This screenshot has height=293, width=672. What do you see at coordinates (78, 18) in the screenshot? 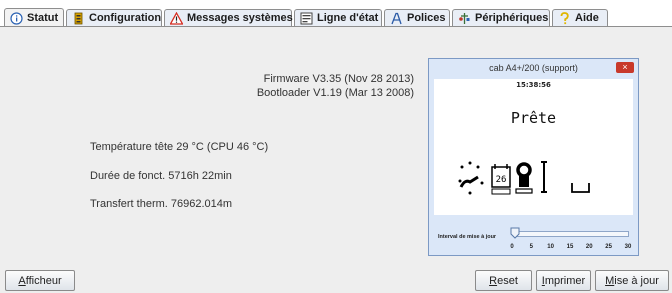
I see `sliders-icon` at bounding box center [78, 18].